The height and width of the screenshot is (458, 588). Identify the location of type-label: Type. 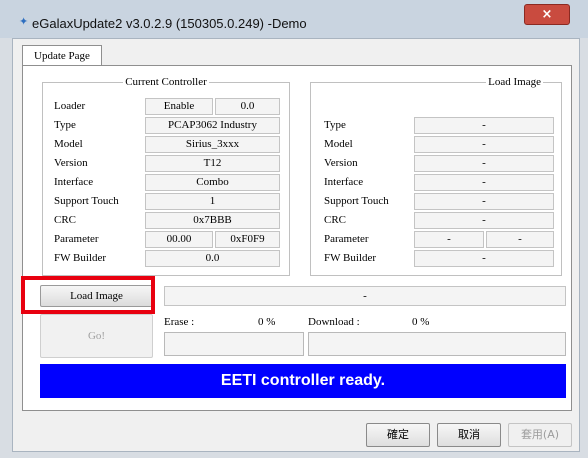
(65, 125).